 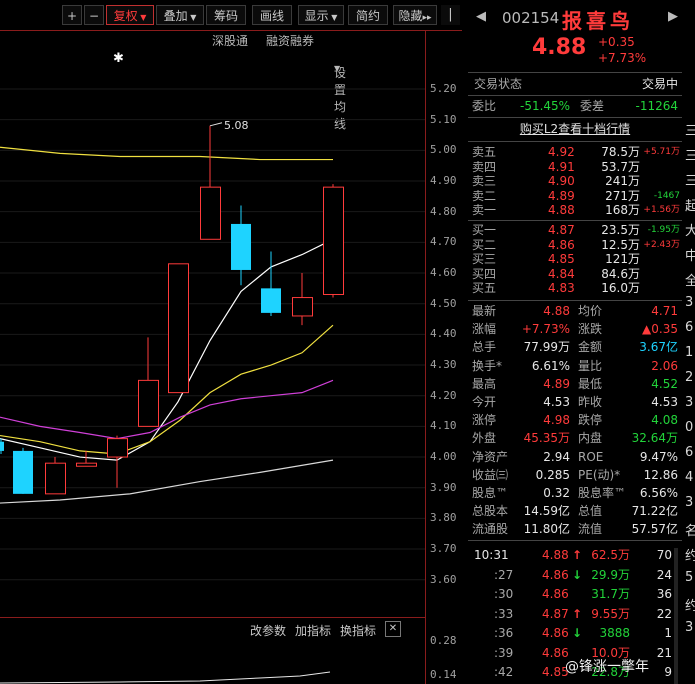 What do you see at coordinates (664, 652) in the screenshot?
I see `tick-count: 21` at bounding box center [664, 652].